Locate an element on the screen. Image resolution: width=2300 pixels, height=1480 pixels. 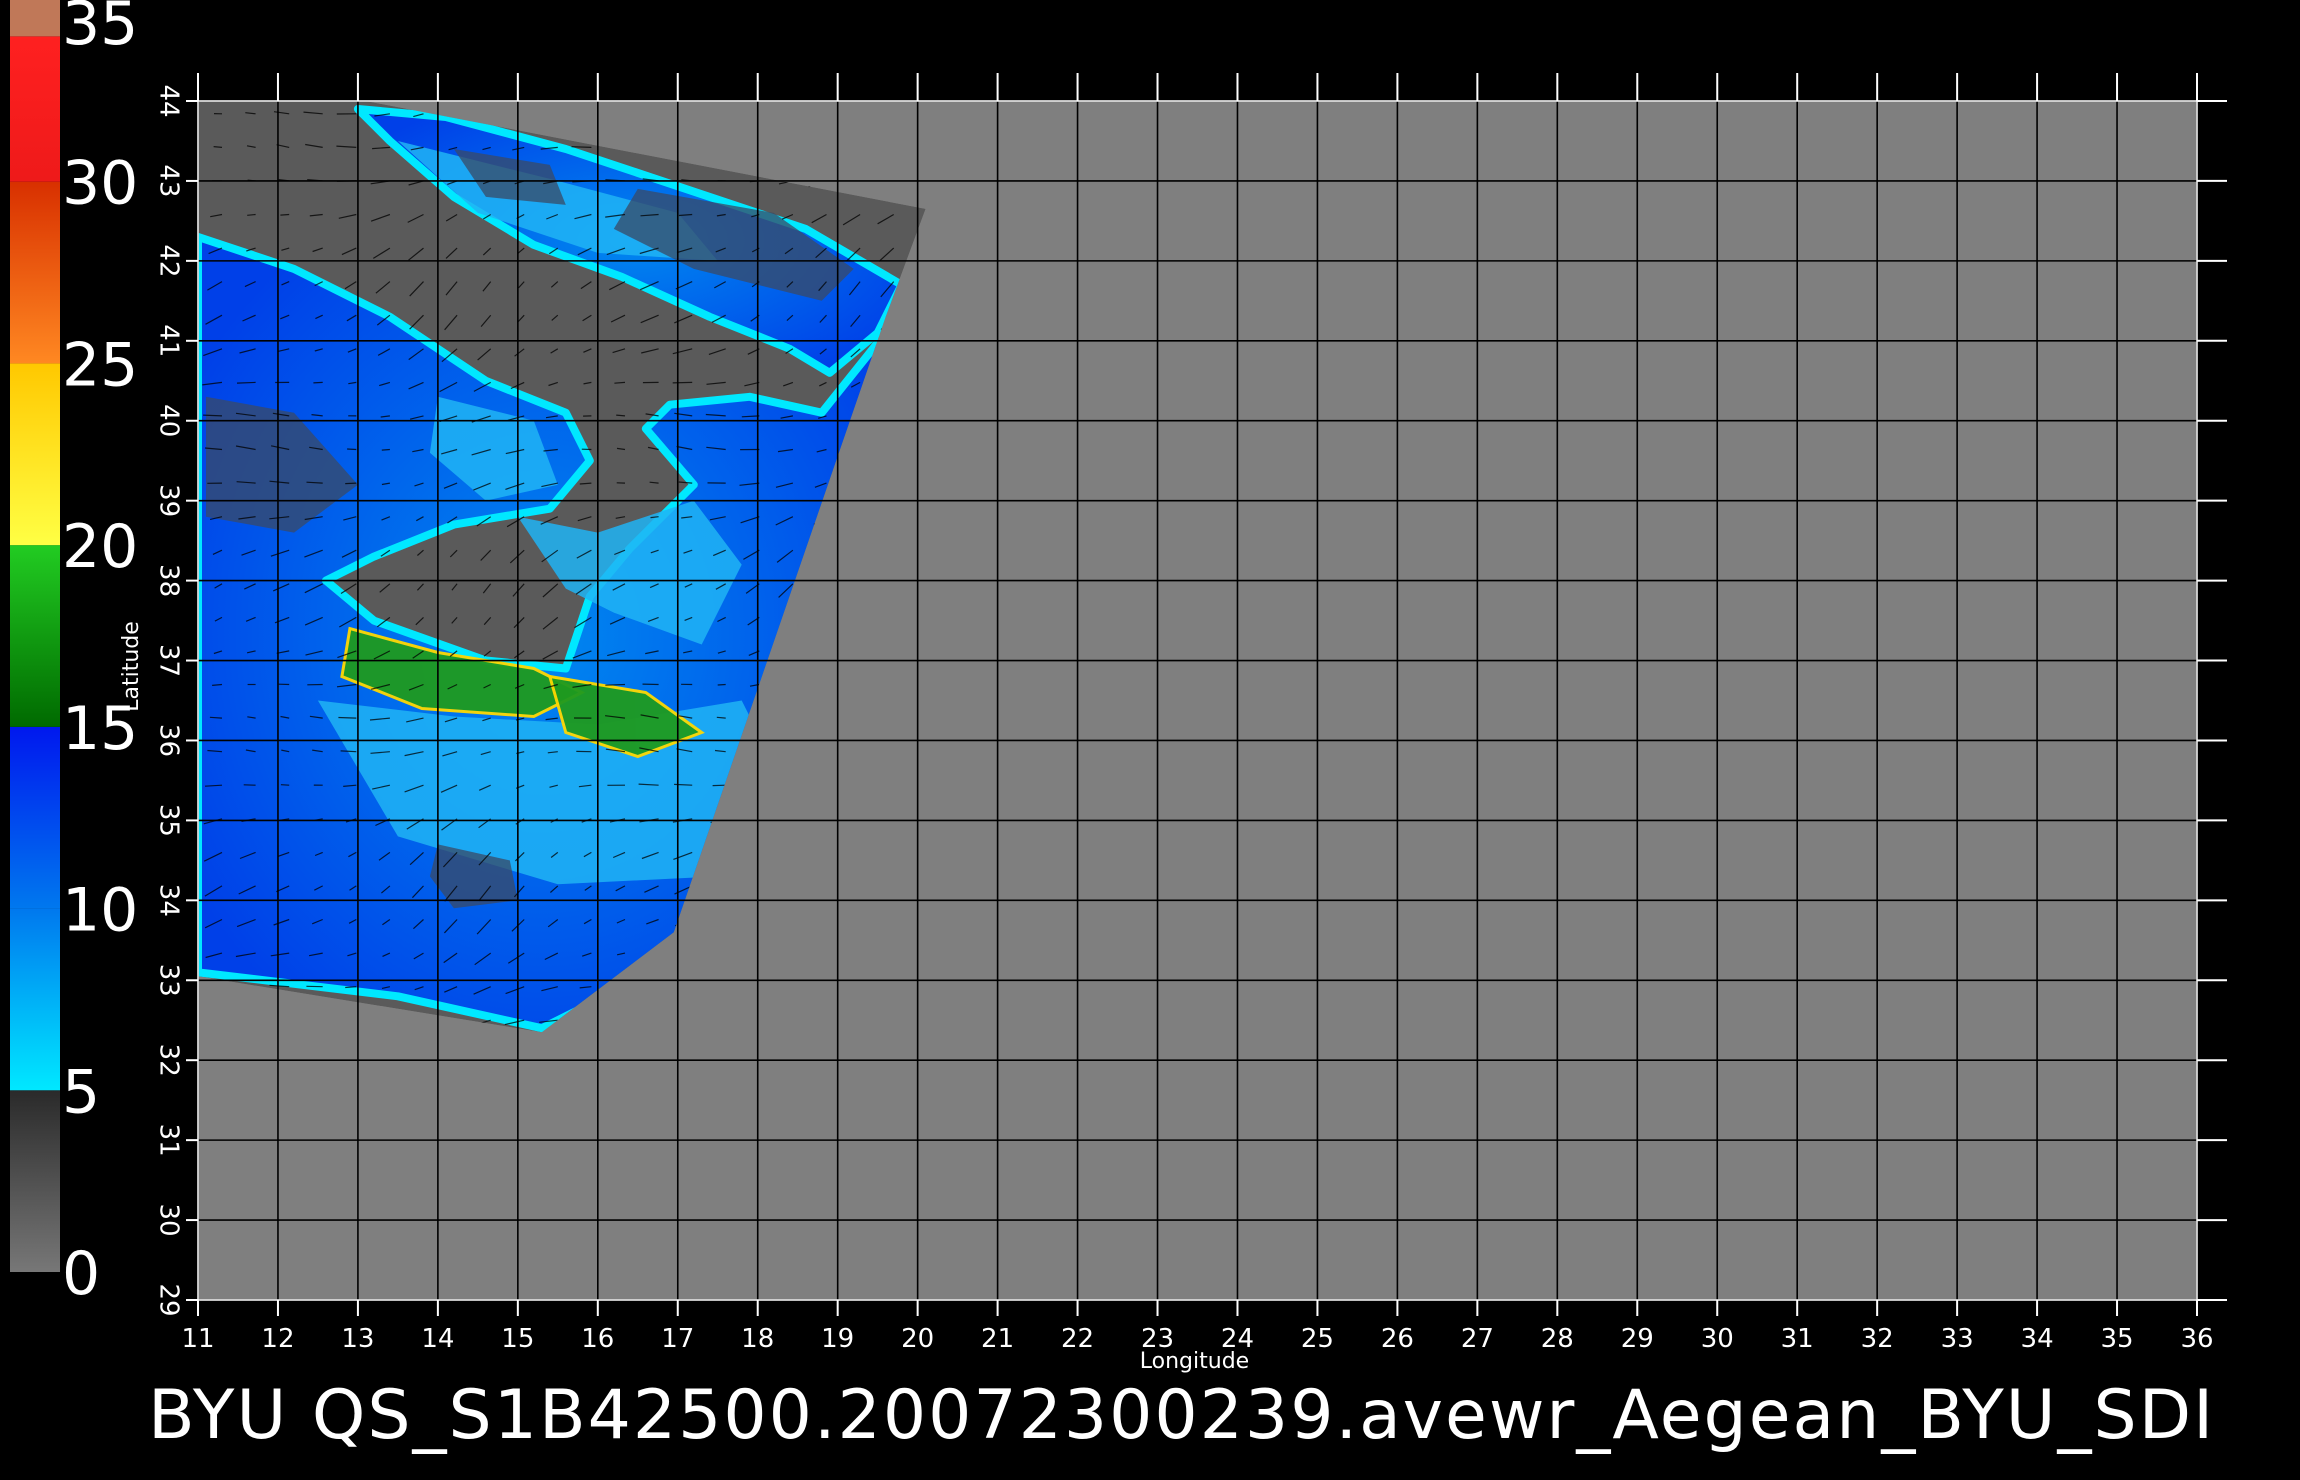
y-tick-label: 42 is located at coordinates (169, 260).